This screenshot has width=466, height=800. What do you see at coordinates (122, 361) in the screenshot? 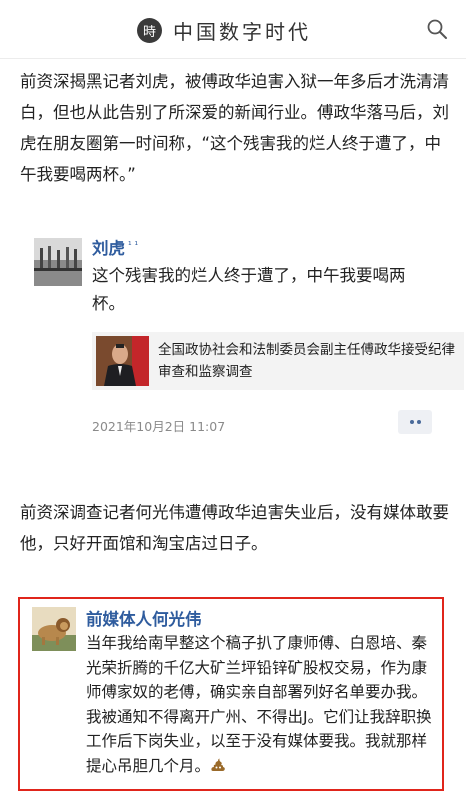
I see `shared-link-thumbnail` at bounding box center [122, 361].